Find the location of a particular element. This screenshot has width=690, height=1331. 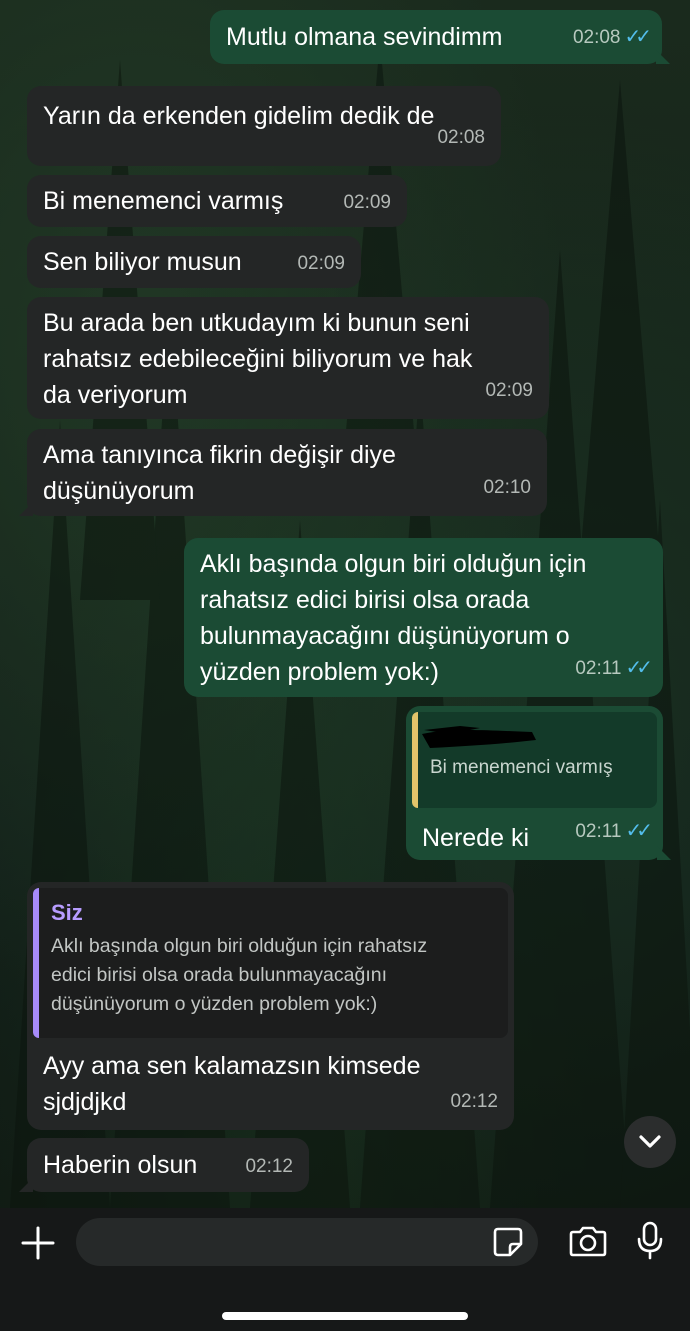

message-text: Bi menemenci varmış is located at coordinates (163, 201).